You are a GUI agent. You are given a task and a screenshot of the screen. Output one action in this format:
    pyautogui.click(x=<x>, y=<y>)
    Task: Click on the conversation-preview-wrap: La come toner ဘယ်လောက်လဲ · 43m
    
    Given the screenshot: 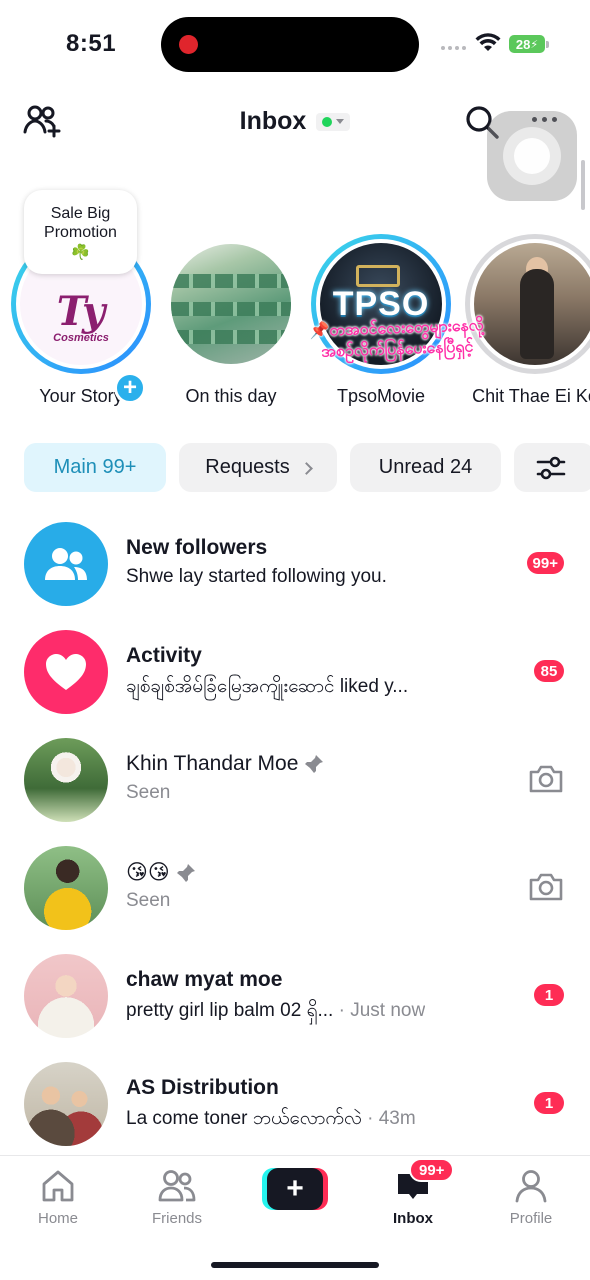 What is the action you would take?
    pyautogui.click(x=271, y=1120)
    